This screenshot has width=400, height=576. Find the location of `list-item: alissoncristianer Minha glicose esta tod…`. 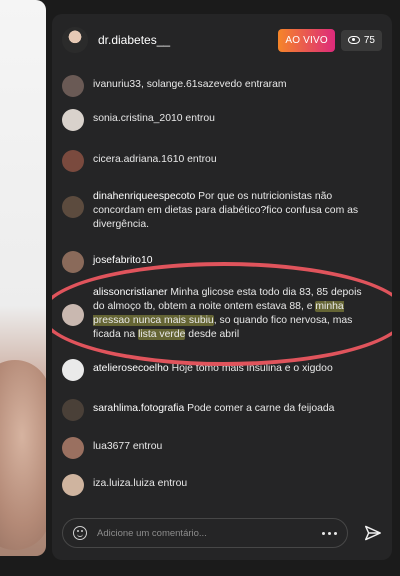

list-item: alissoncristianer Minha glicose esta tod… is located at coordinates (217, 314).